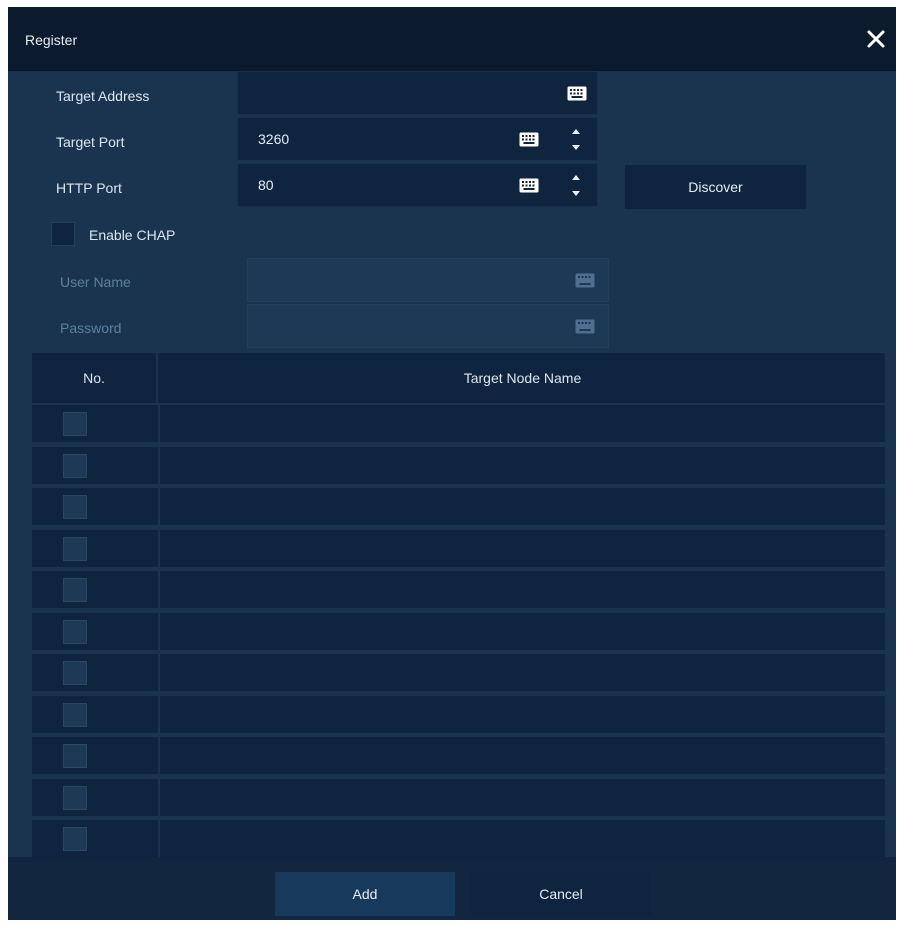  Describe the element at coordinates (417, 93) in the screenshot. I see `target-address-field` at that location.